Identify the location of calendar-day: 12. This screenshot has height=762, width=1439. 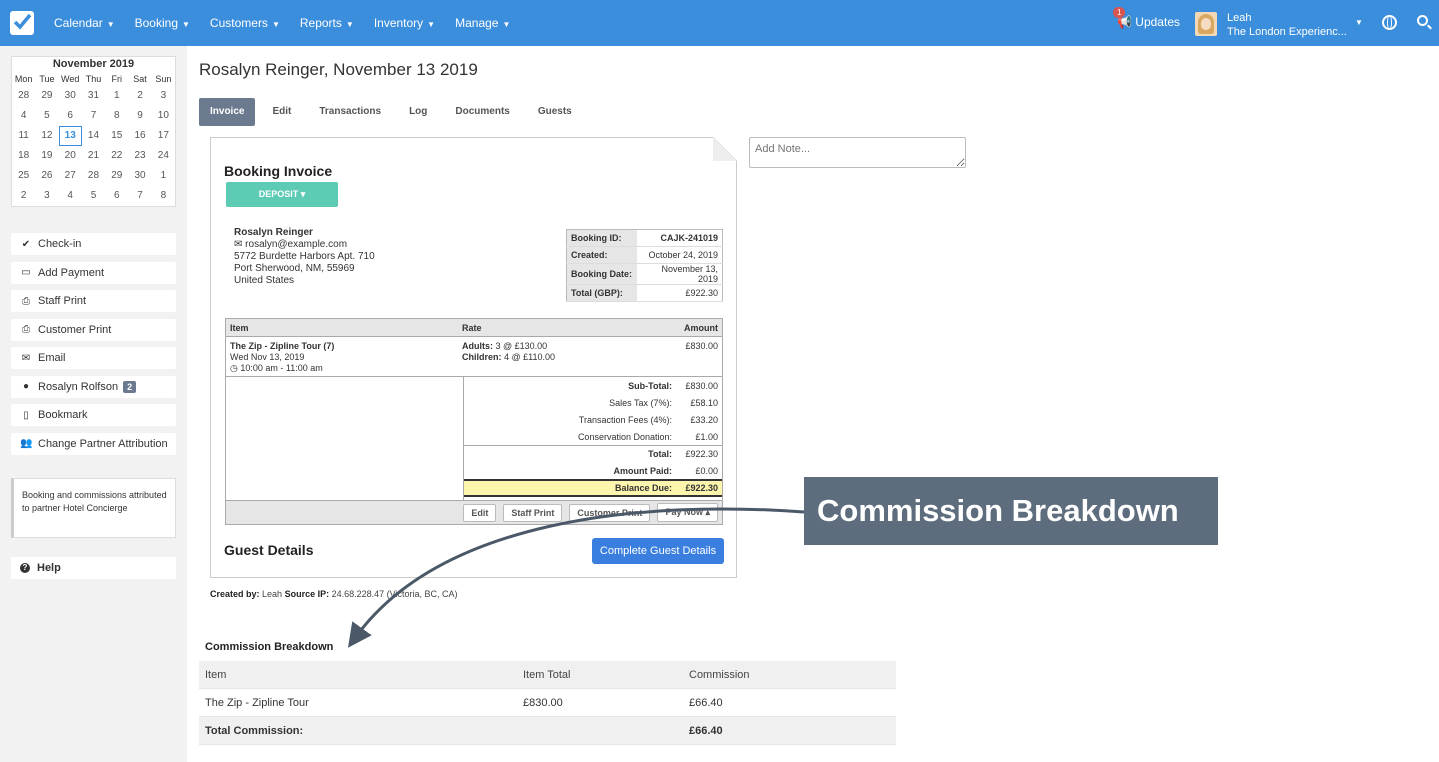
(46, 136).